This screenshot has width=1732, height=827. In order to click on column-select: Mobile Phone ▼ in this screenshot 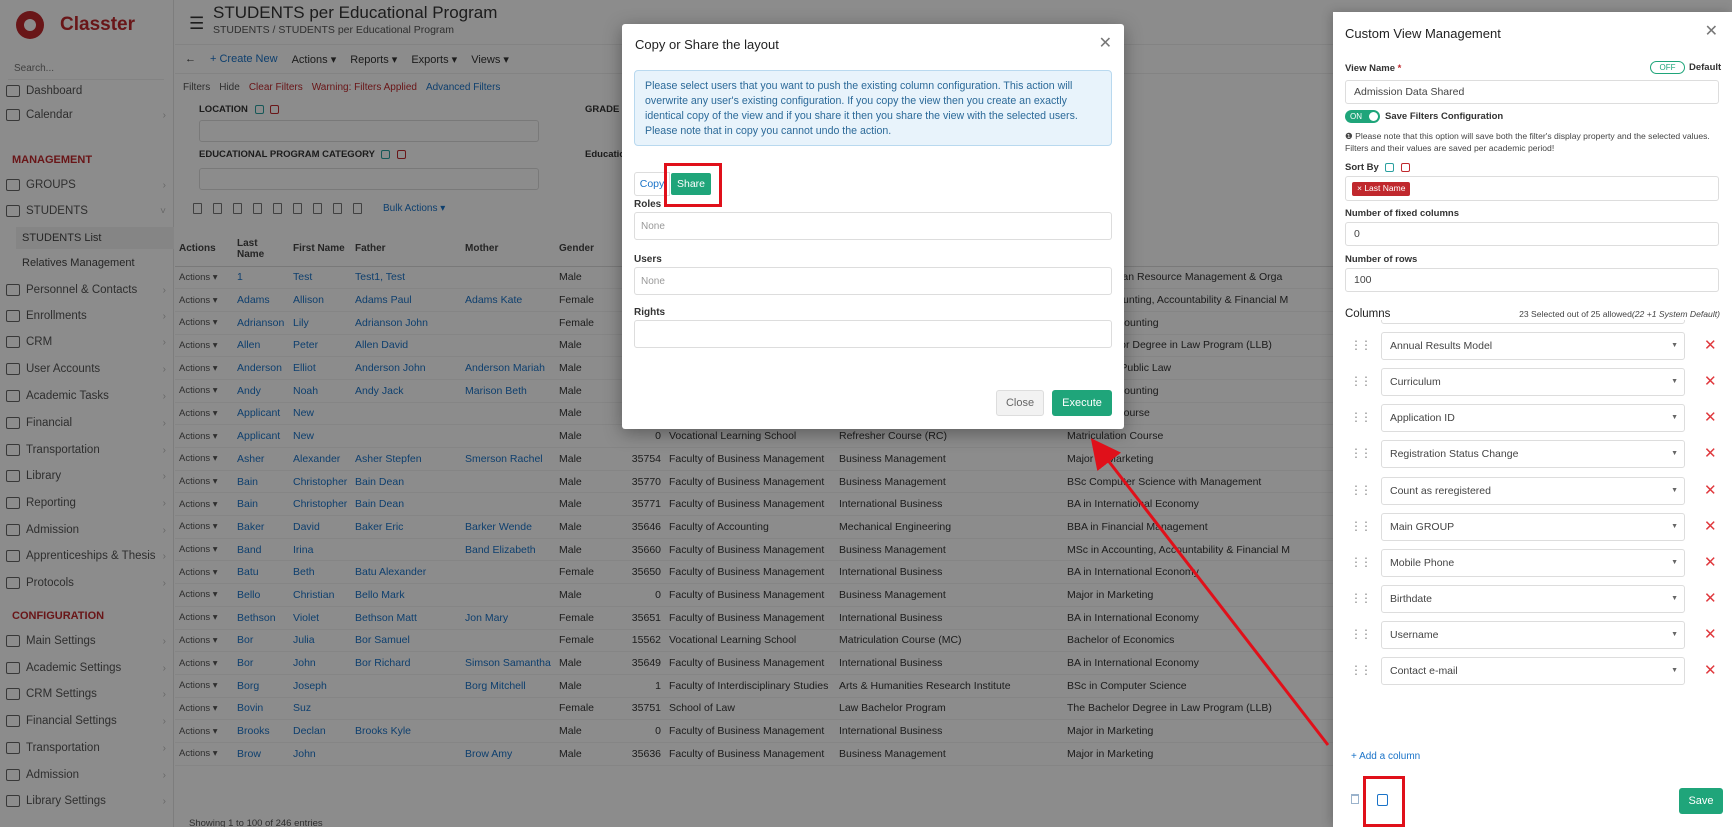, I will do `click(1533, 562)`.